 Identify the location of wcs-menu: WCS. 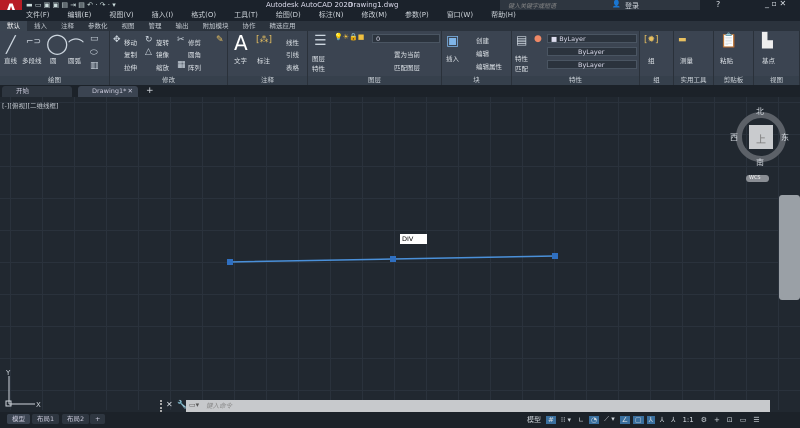
(757, 178).